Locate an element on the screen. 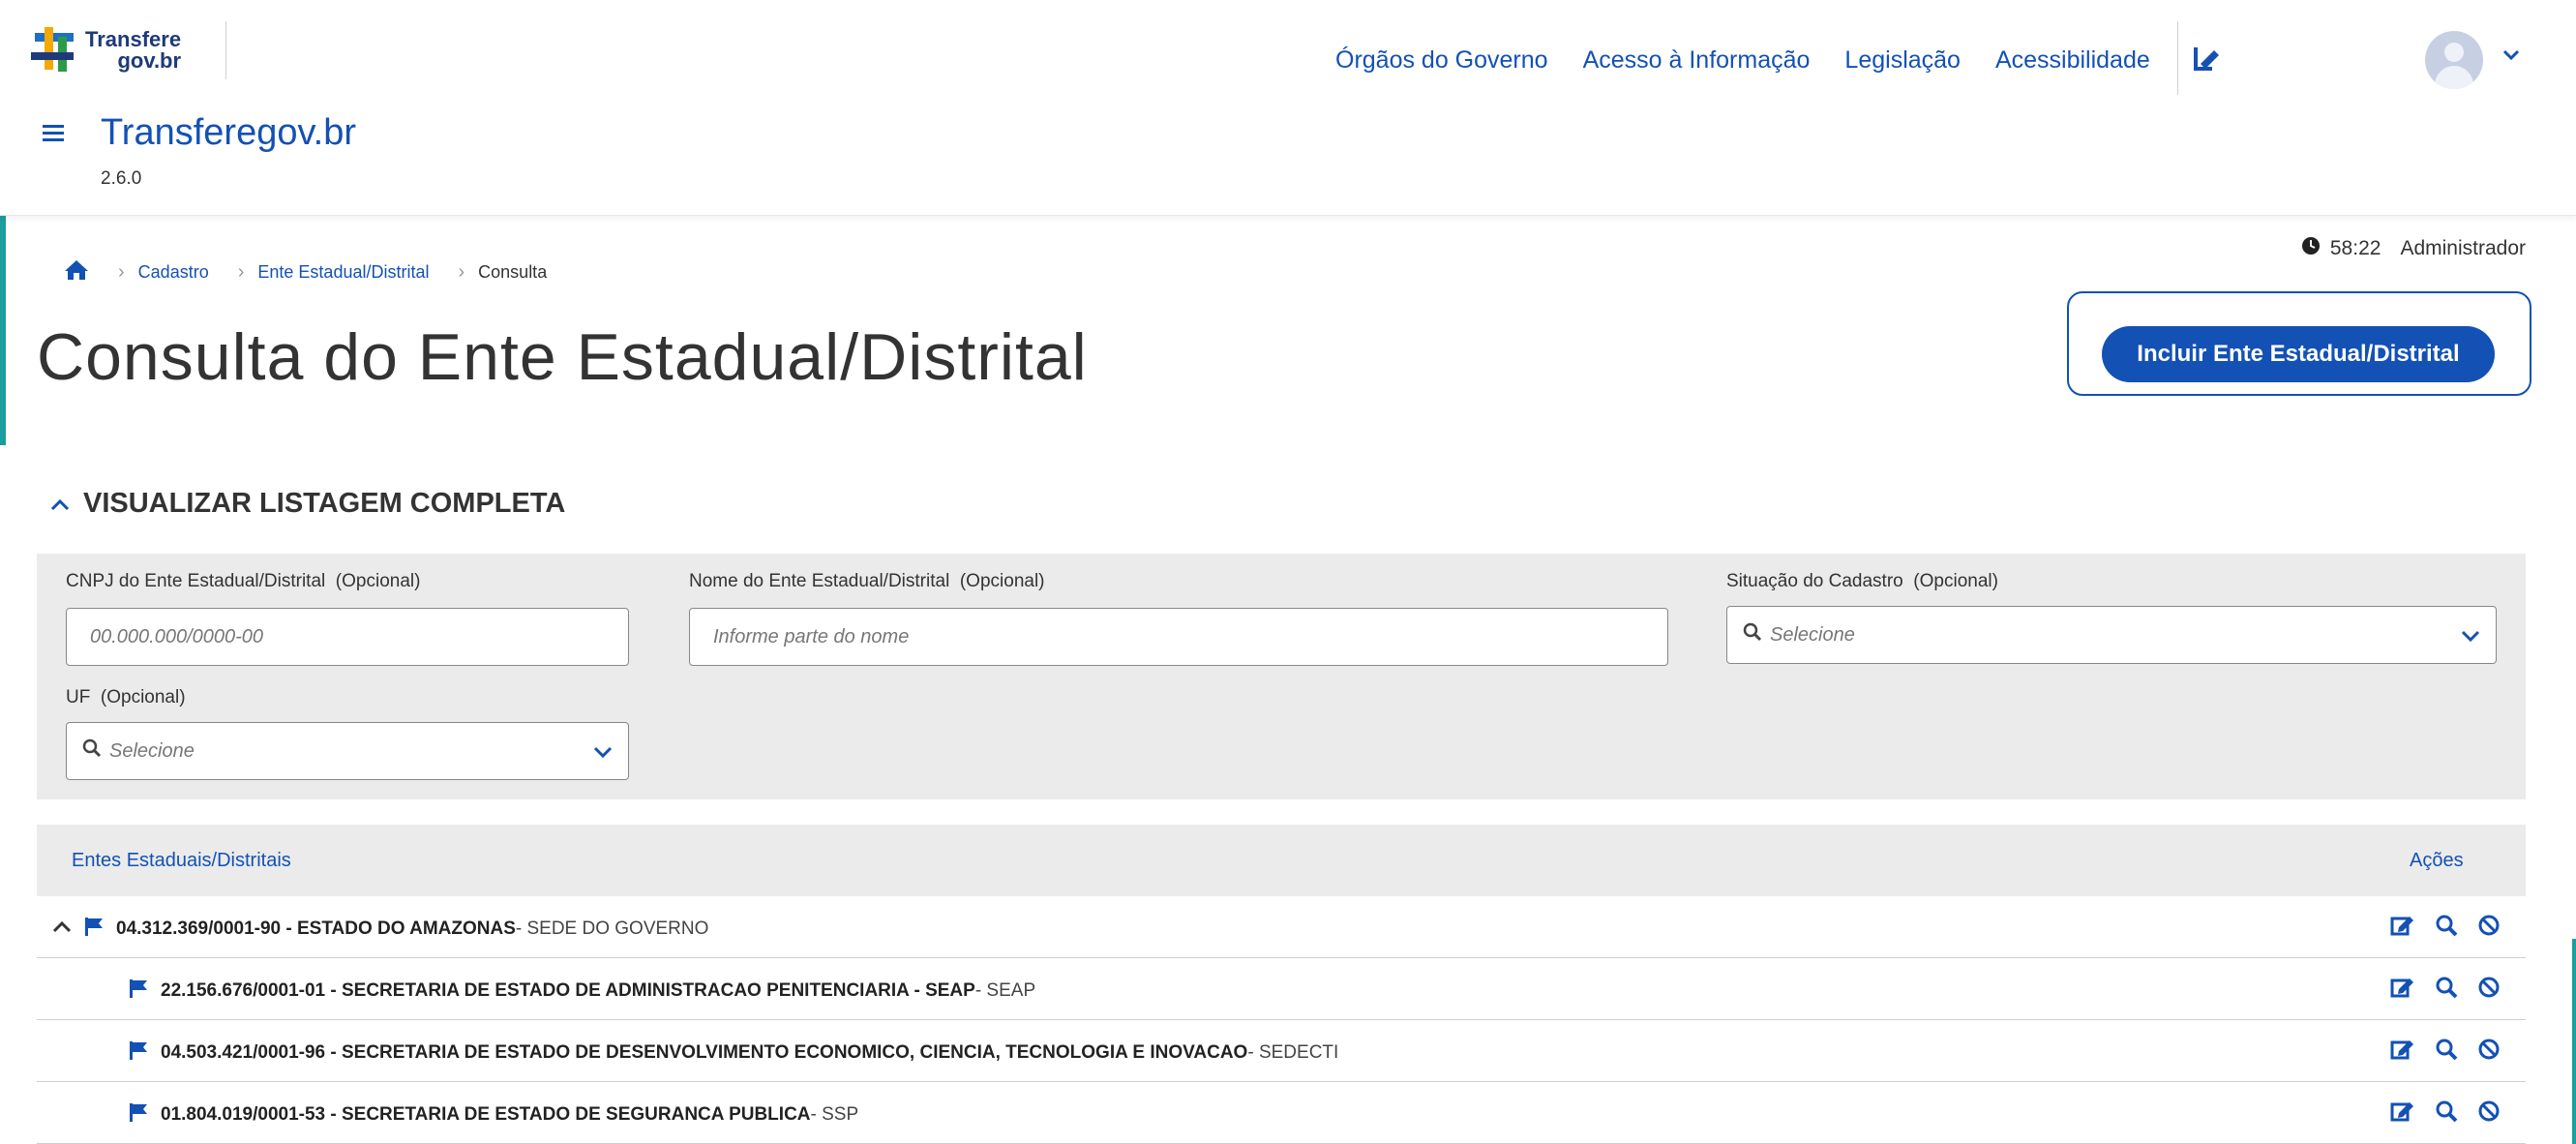 The image size is (2576, 1144). uf-optional: (Opcional) is located at coordinates (143, 697).